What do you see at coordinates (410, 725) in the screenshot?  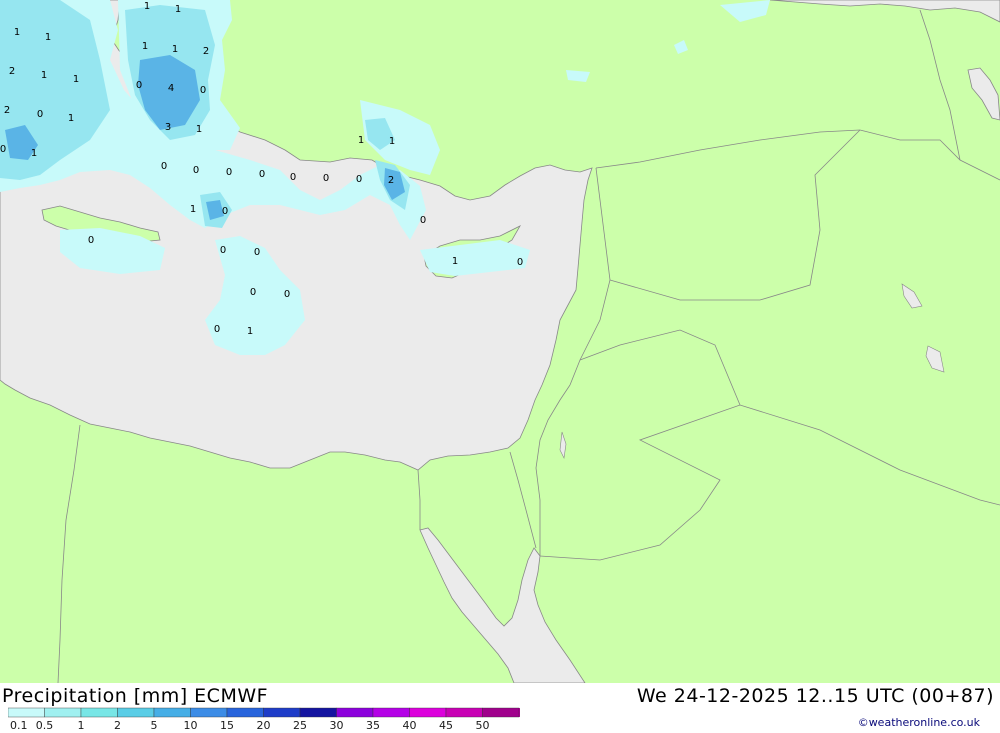 I see `legend-value-label: 40` at bounding box center [410, 725].